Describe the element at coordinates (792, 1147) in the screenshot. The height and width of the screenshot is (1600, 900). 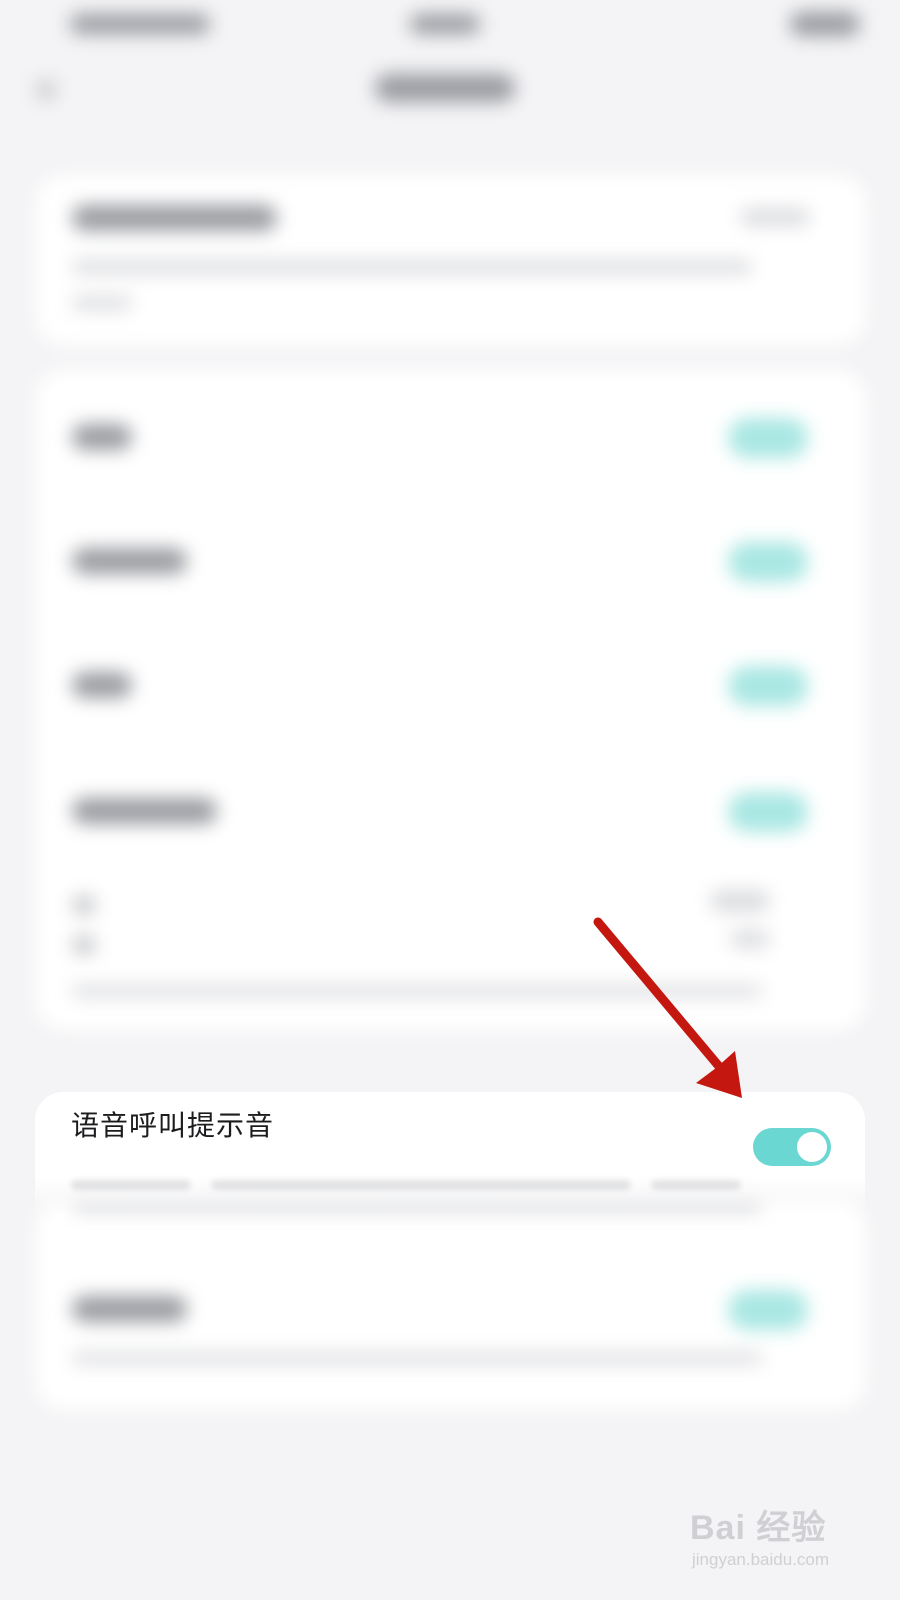
I see `voice-call-ringtone-toggle` at that location.